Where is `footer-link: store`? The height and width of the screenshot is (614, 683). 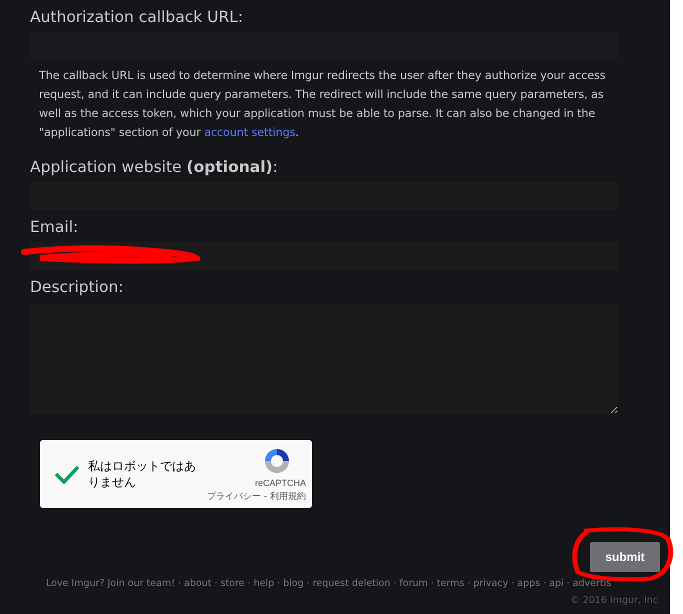 footer-link: store is located at coordinates (232, 583).